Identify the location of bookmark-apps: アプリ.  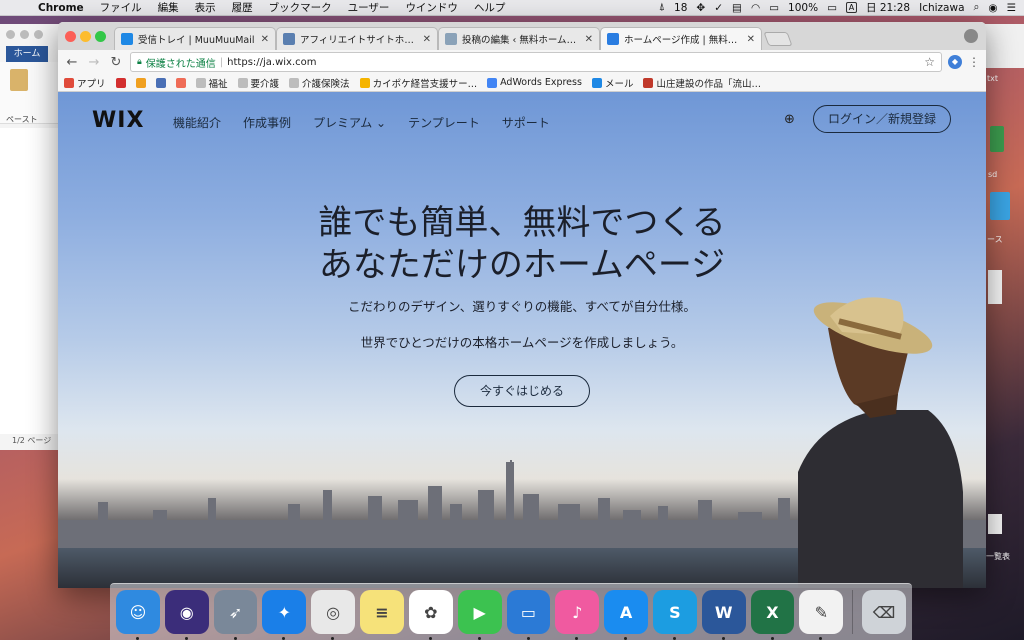
(85, 83).